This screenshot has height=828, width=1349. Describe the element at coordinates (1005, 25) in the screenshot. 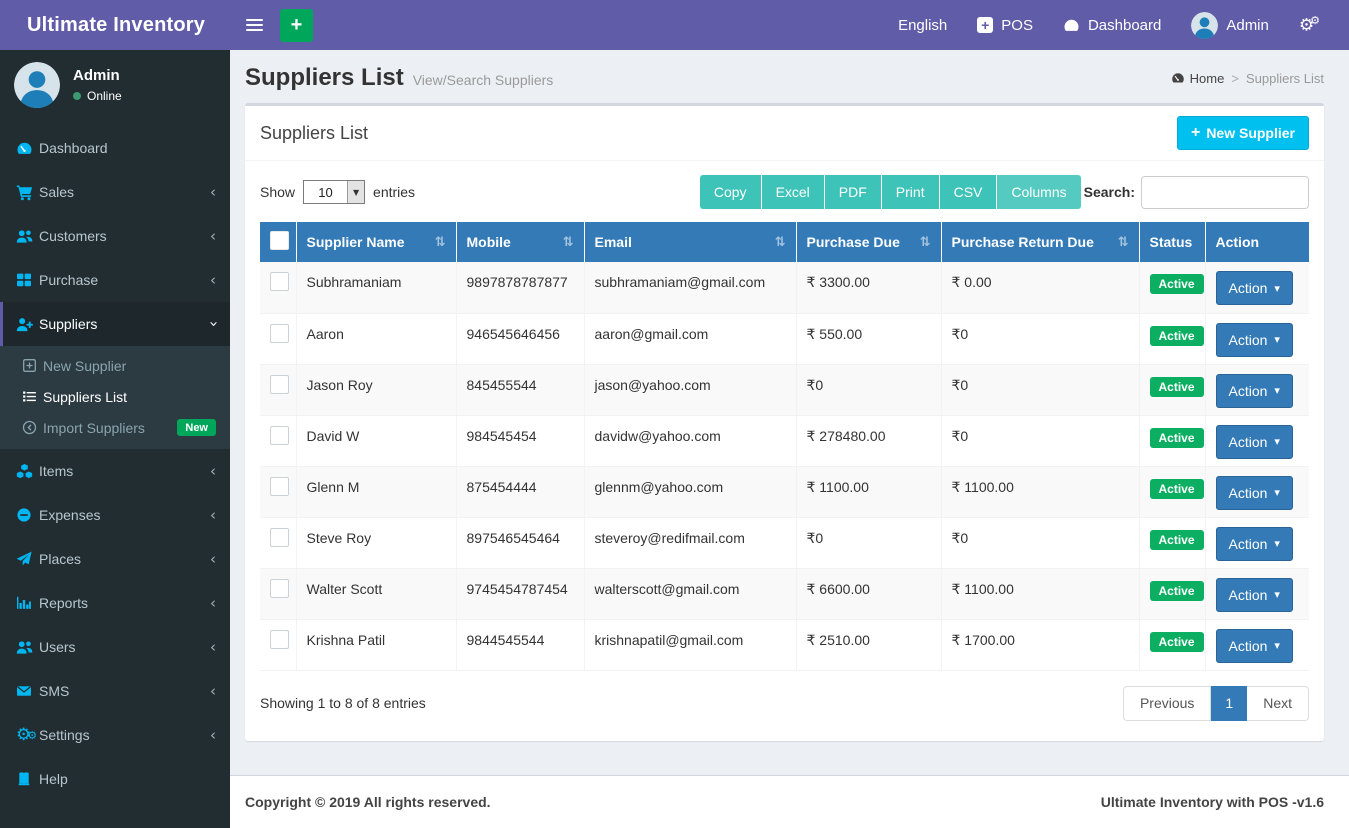

I see `nav-pos: + POS` at that location.